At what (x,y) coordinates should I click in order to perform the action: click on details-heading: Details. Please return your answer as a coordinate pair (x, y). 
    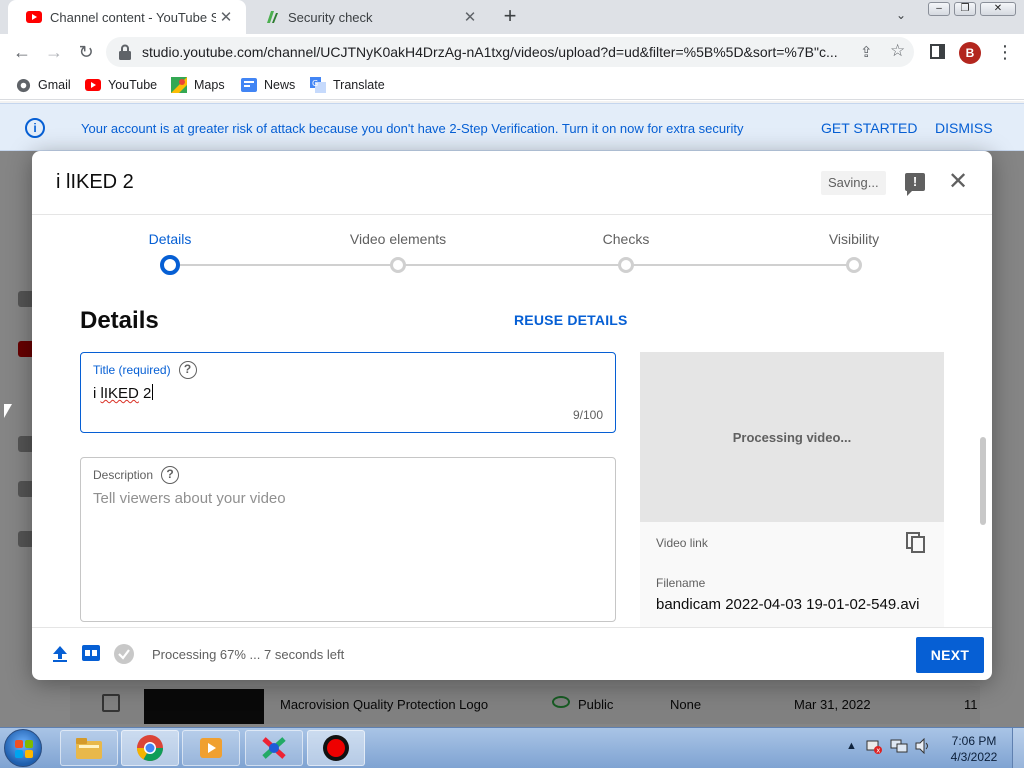
    Looking at the image, I should click on (119, 320).